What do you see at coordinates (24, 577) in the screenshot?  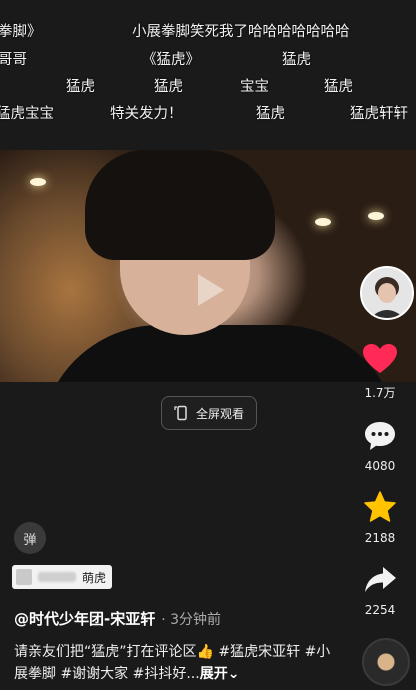 I see `tag-thumbnail` at bounding box center [24, 577].